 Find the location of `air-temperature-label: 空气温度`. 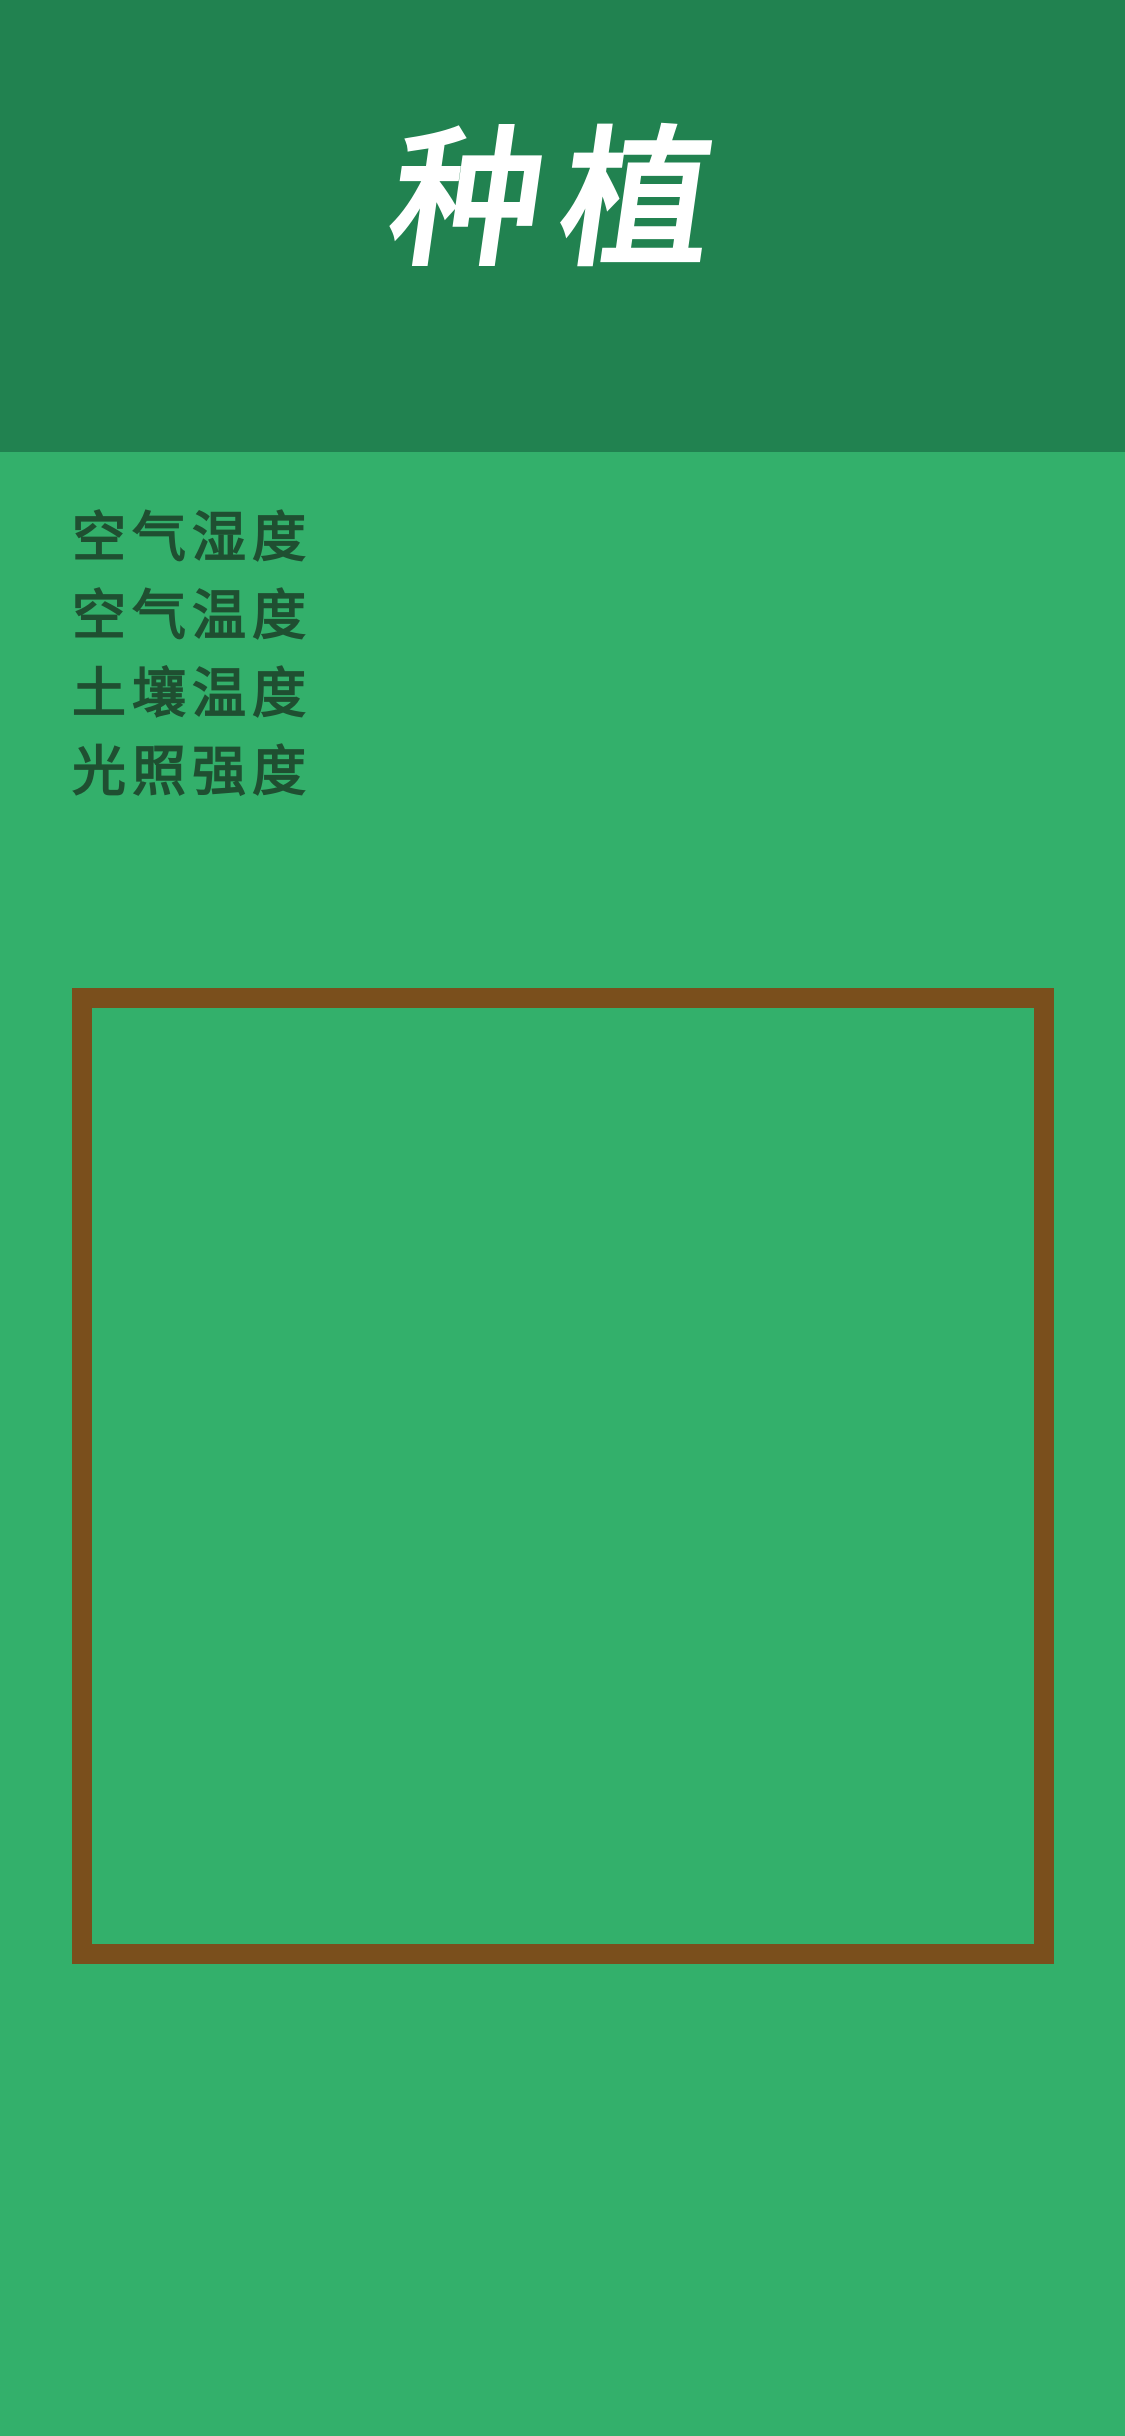

air-temperature-label: 空气温度 is located at coordinates (192, 615).